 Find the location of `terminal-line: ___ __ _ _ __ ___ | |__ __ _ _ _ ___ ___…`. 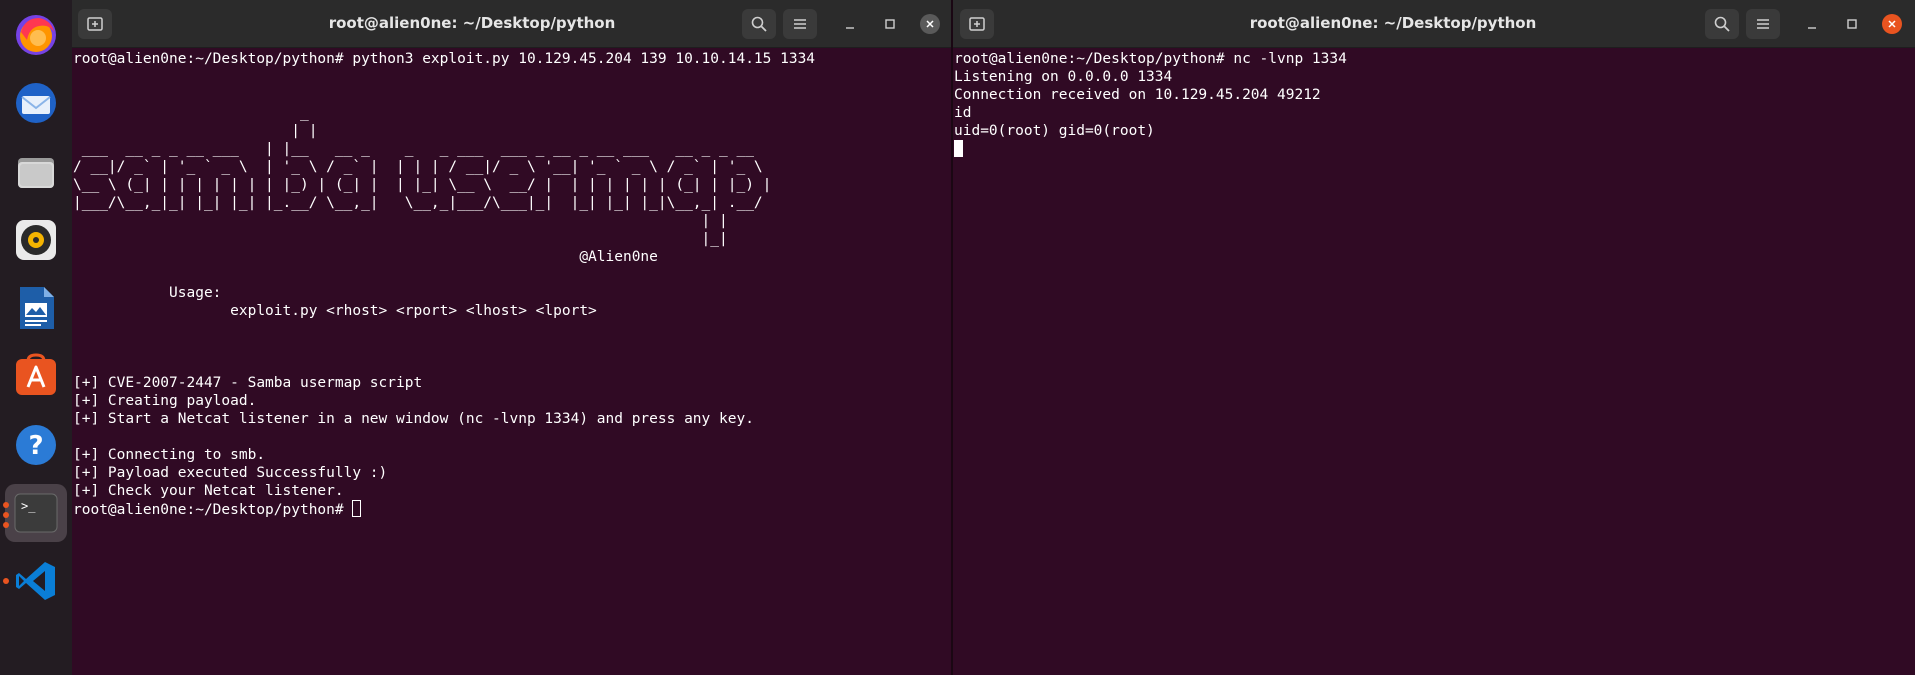

terminal-line: ___ __ _ _ __ ___ | |__ __ _ _ _ ___ ___… is located at coordinates (413, 149).